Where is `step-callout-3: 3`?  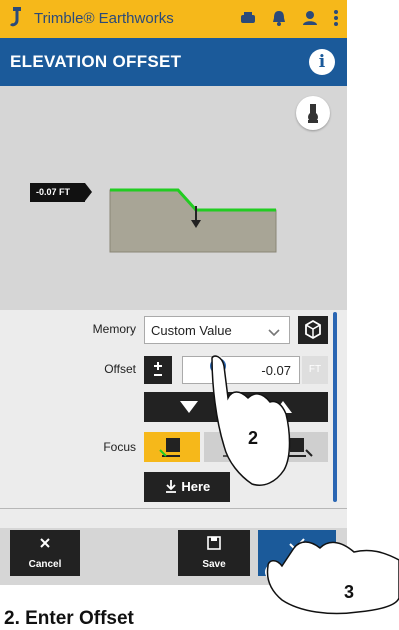 step-callout-3: 3 is located at coordinates (349, 592).